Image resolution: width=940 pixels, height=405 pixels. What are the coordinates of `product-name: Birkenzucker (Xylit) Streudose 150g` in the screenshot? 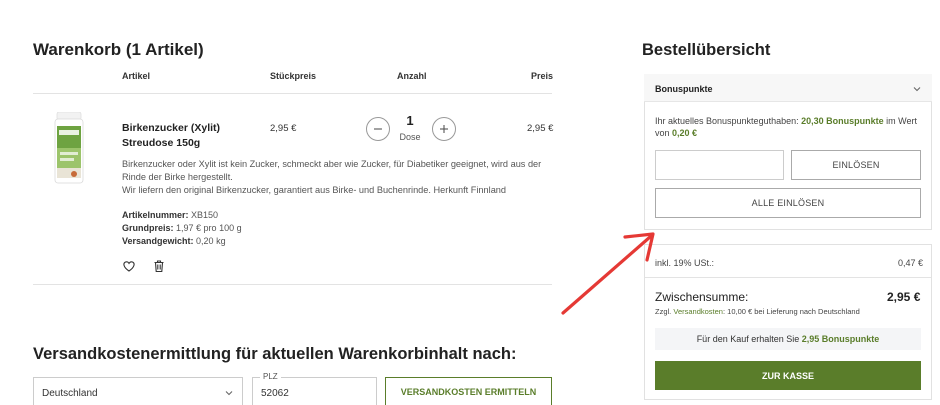 It's located at (187, 136).